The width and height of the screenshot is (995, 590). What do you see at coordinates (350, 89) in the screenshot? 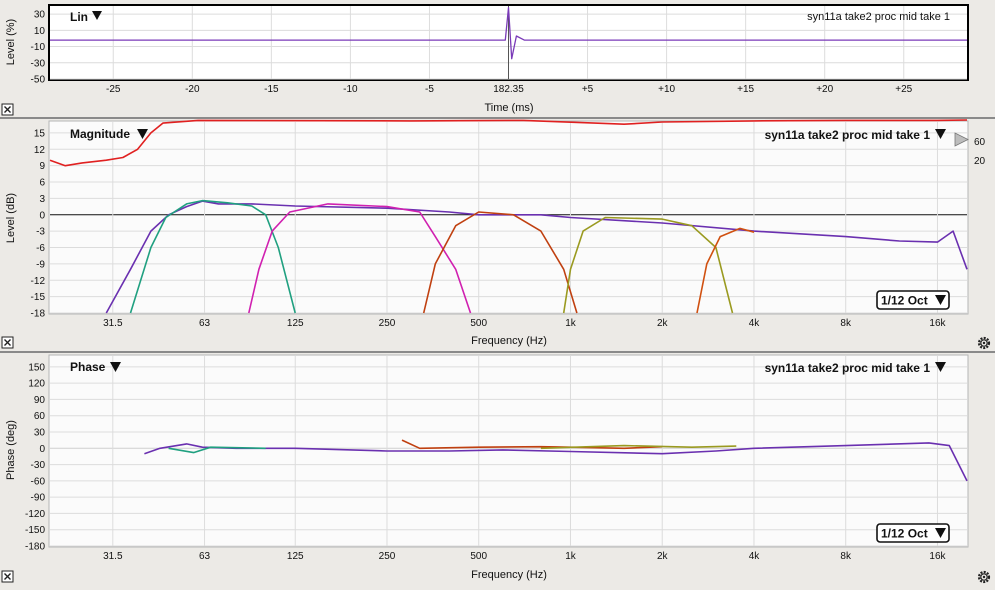
I see `x-tick-label: -10` at bounding box center [350, 89].